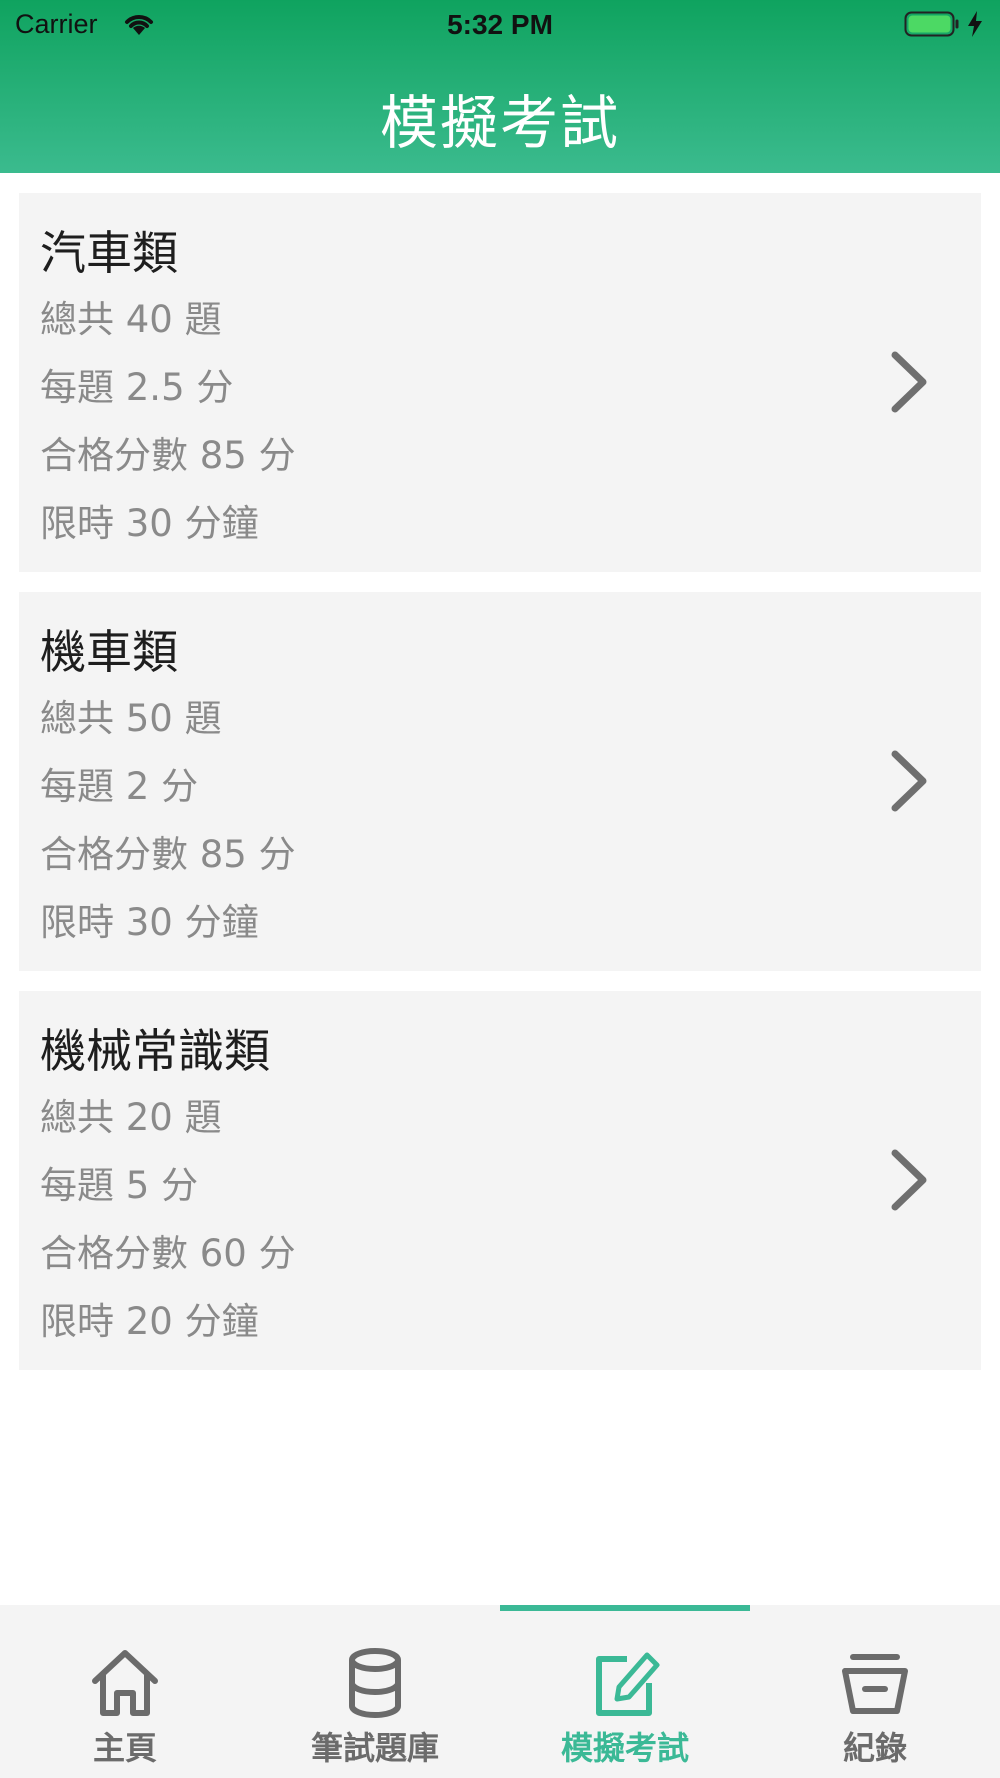 Image resolution: width=1000 pixels, height=1778 pixels. What do you see at coordinates (155, 1051) in the screenshot?
I see `exam-title: 機械常識類` at bounding box center [155, 1051].